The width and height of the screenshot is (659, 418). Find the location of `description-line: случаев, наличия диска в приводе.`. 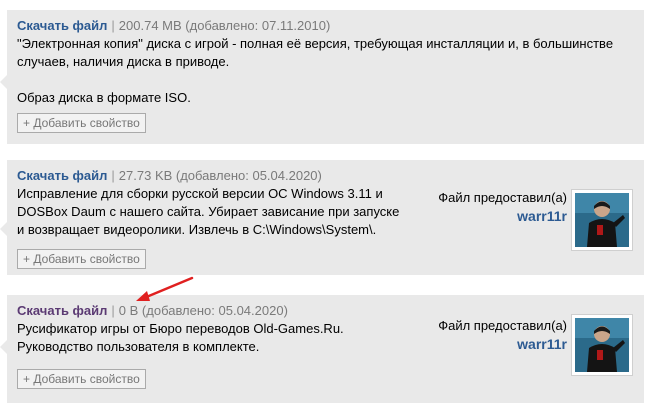

description-line: случаев, наличия диска в приводе. is located at coordinates (123, 61).